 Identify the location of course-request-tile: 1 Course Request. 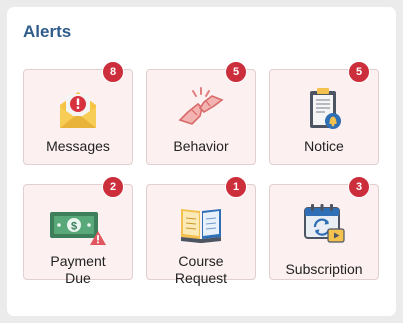
(201, 231).